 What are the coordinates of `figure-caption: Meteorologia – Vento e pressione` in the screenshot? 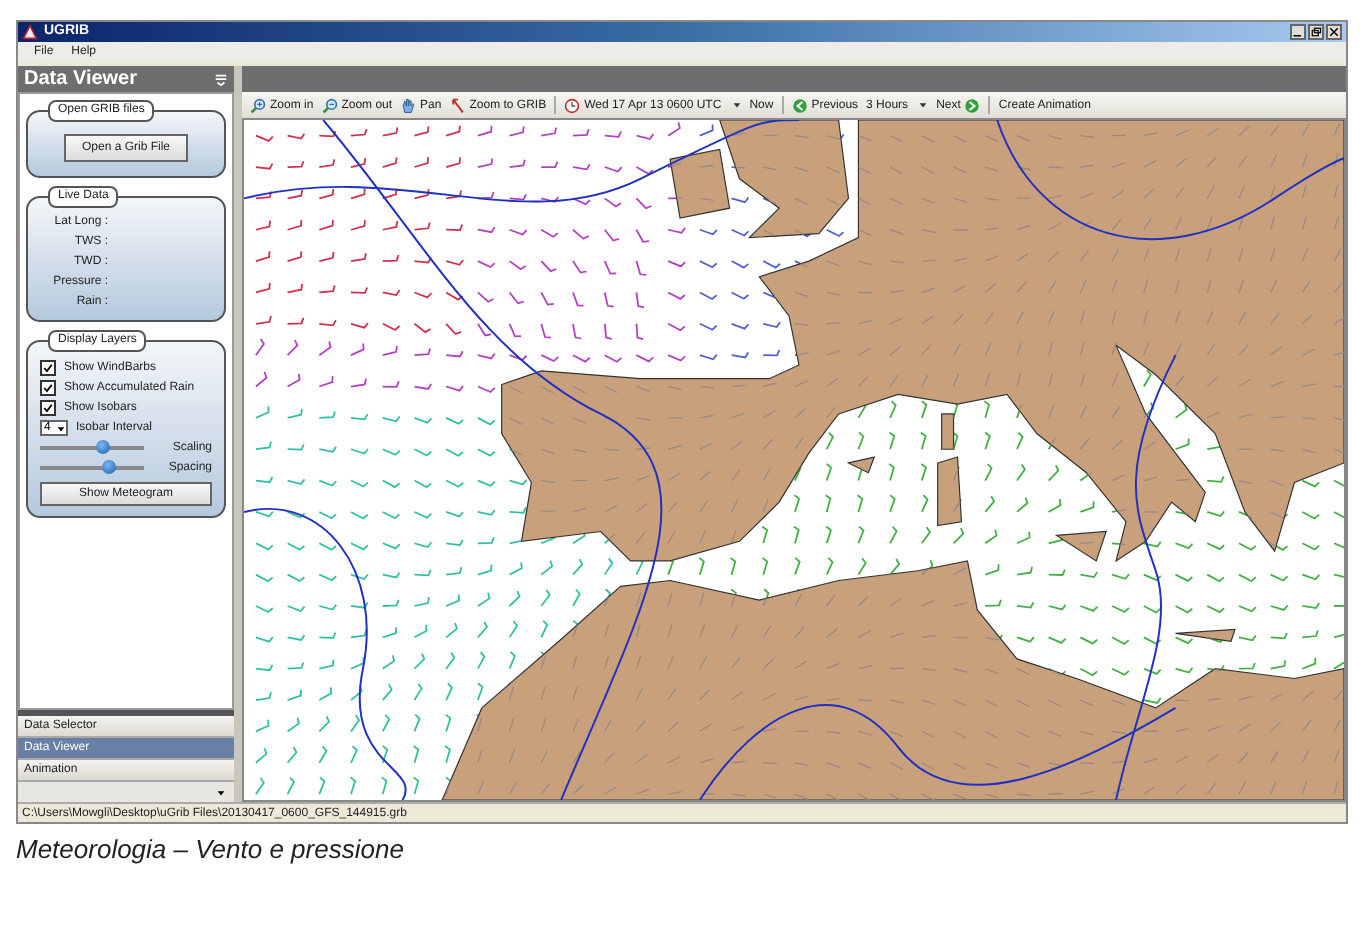 It's located at (211, 850).